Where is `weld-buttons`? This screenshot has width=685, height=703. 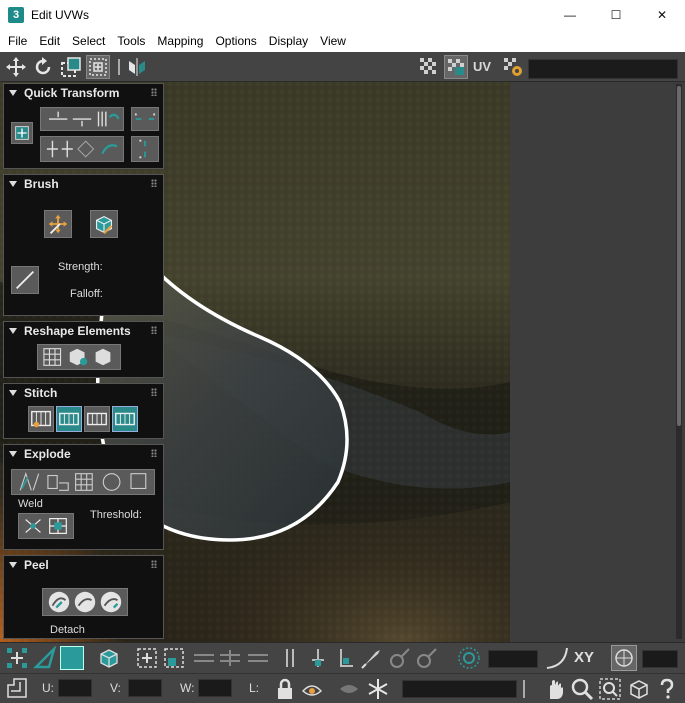
weld-buttons is located at coordinates (46, 526).